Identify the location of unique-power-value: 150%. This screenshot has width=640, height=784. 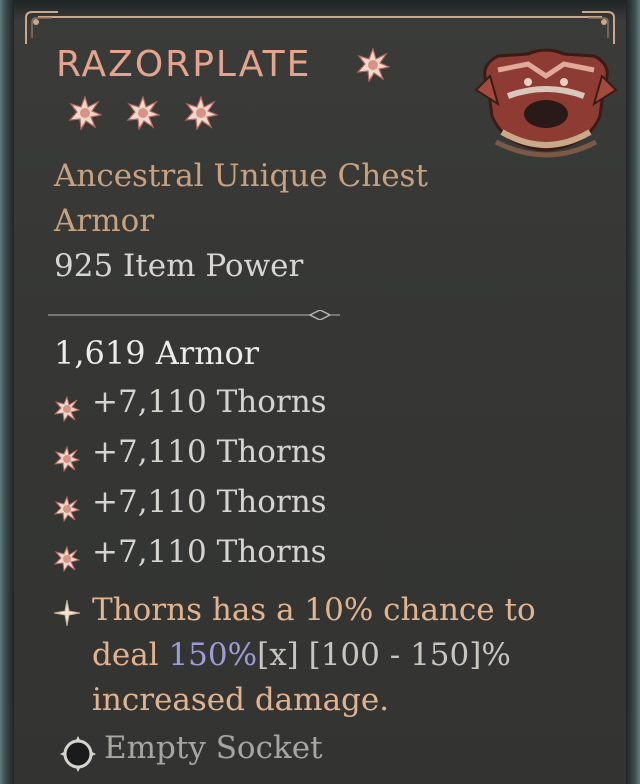
(213, 655).